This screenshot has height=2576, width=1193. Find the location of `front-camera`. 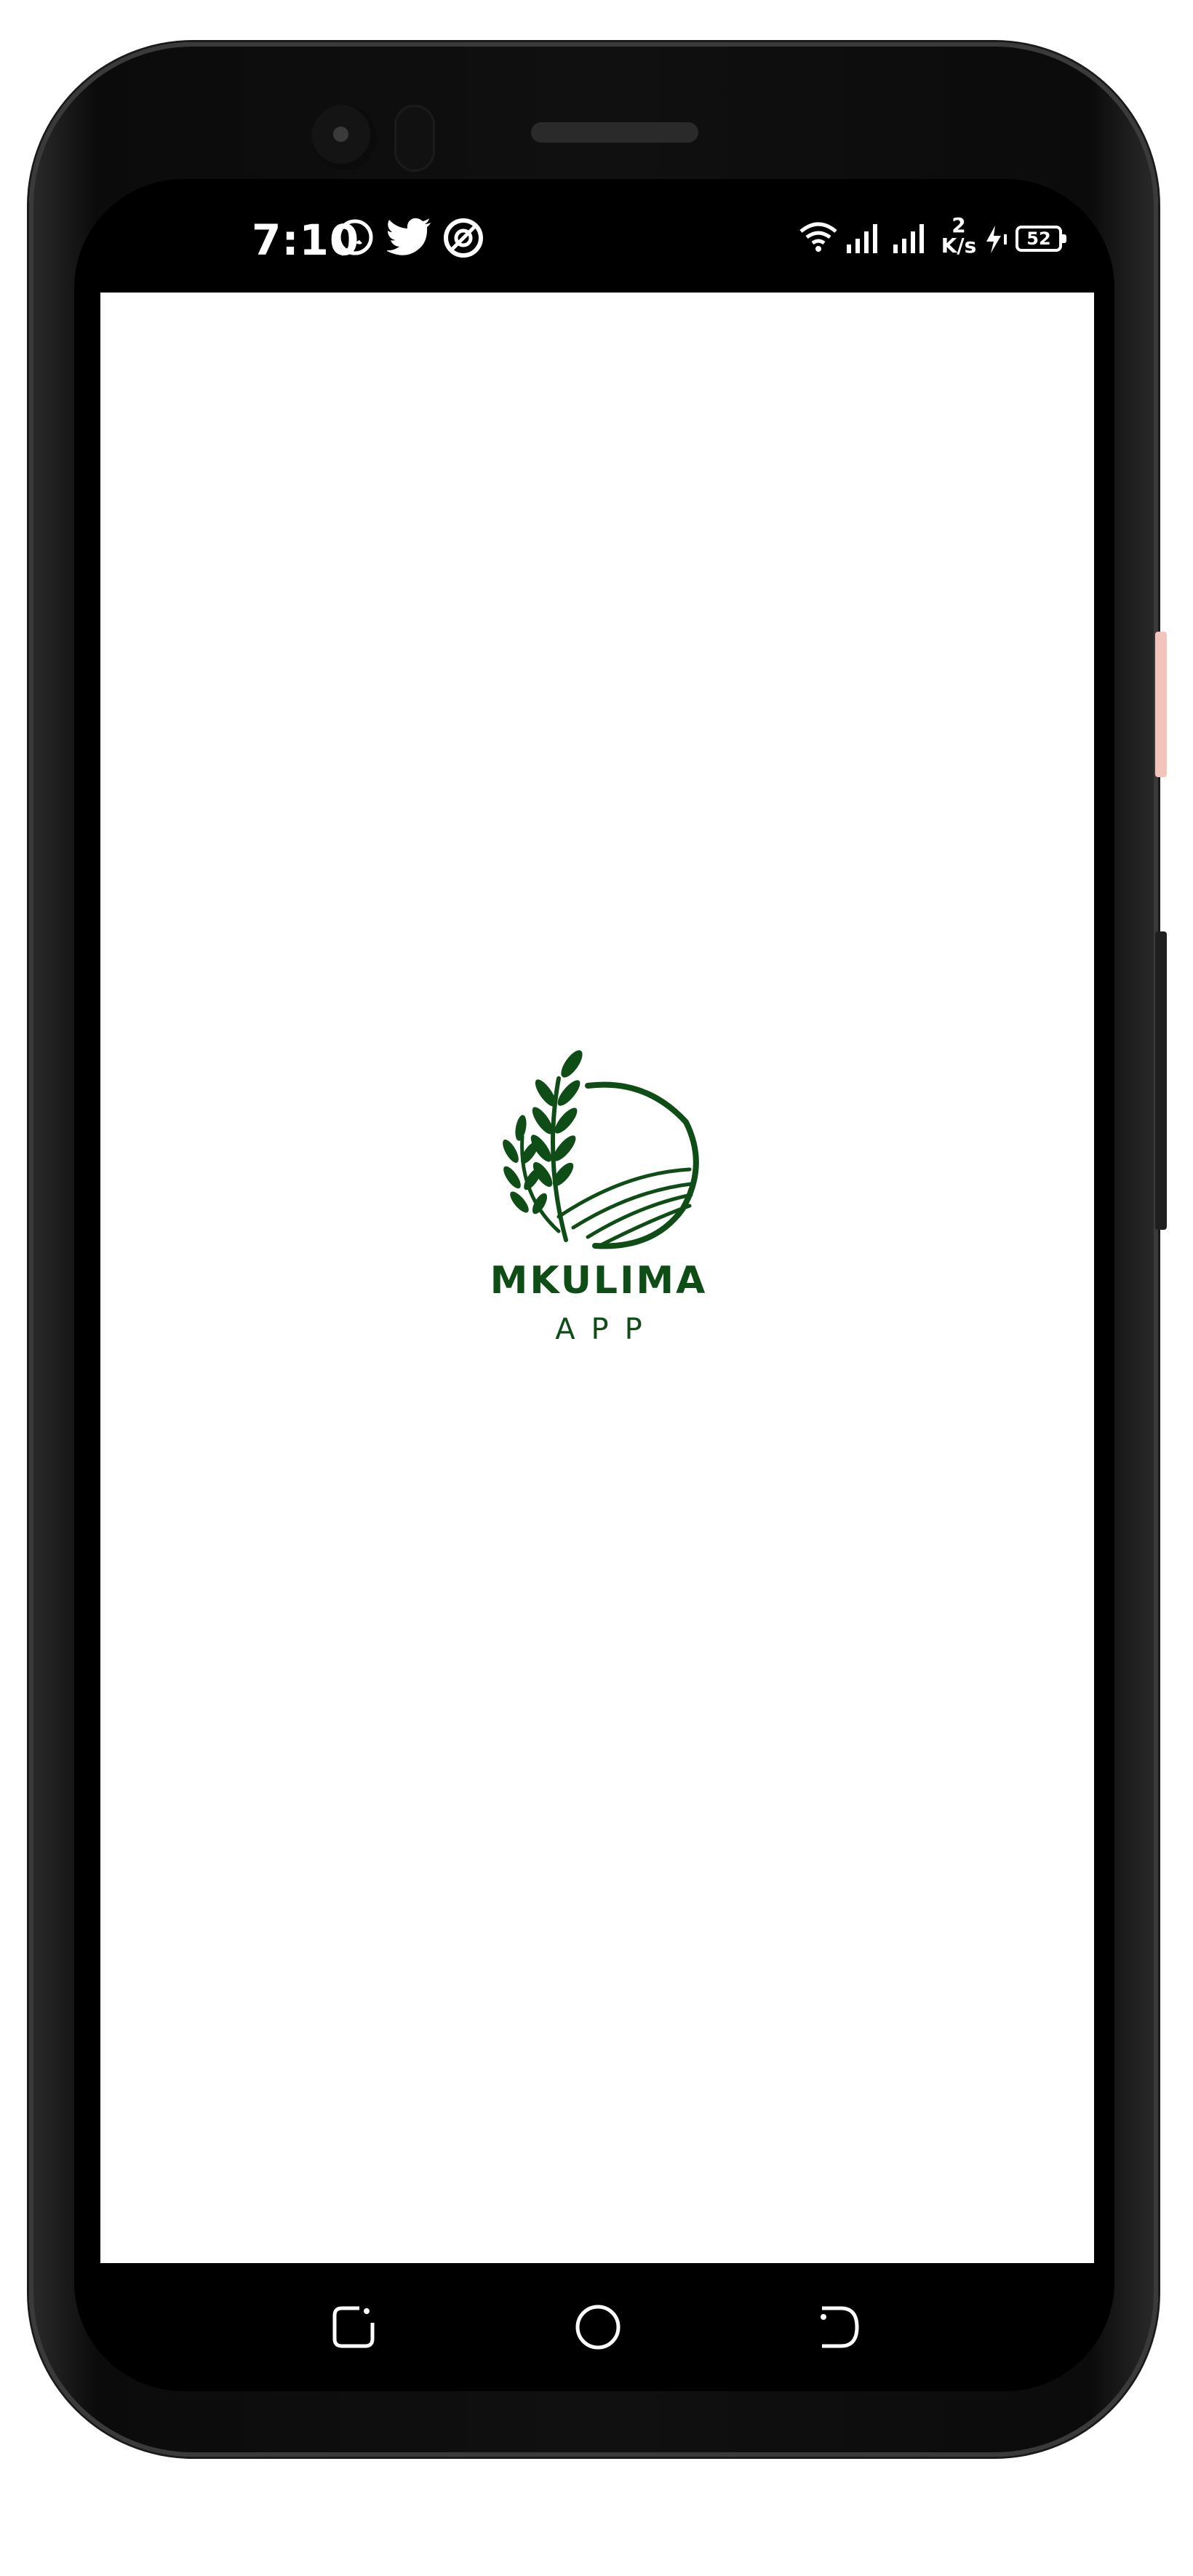

front-camera is located at coordinates (344, 137).